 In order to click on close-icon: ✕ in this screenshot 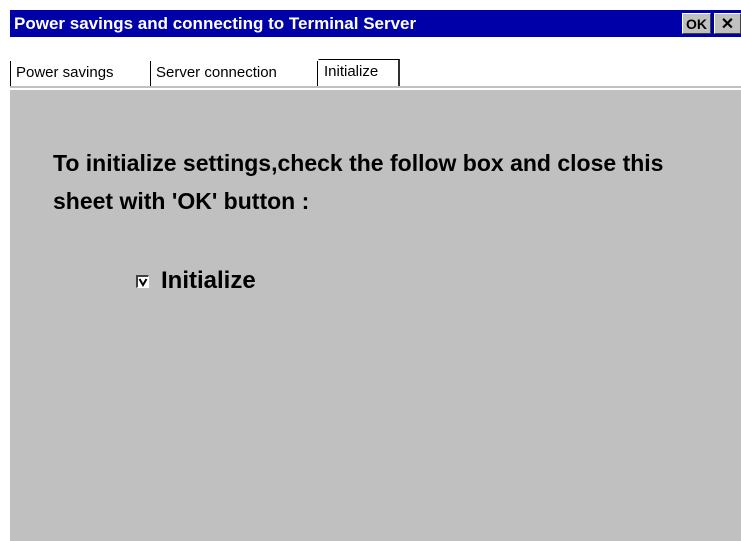, I will do `click(727, 24)`.